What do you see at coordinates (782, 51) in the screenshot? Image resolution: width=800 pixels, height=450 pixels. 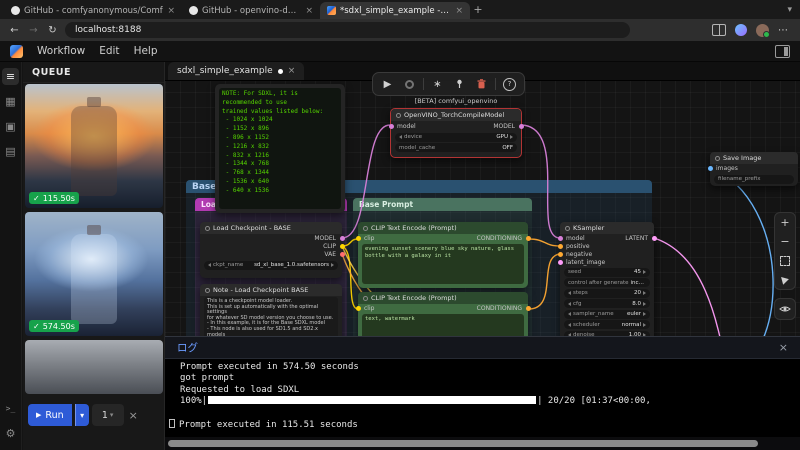 I see `panel-toggle-icon` at bounding box center [782, 51].